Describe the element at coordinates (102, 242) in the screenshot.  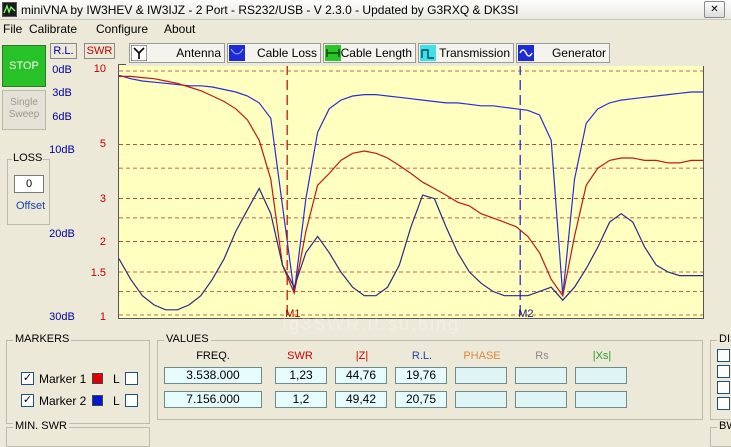
I see `swr-tick-2: 2` at that location.